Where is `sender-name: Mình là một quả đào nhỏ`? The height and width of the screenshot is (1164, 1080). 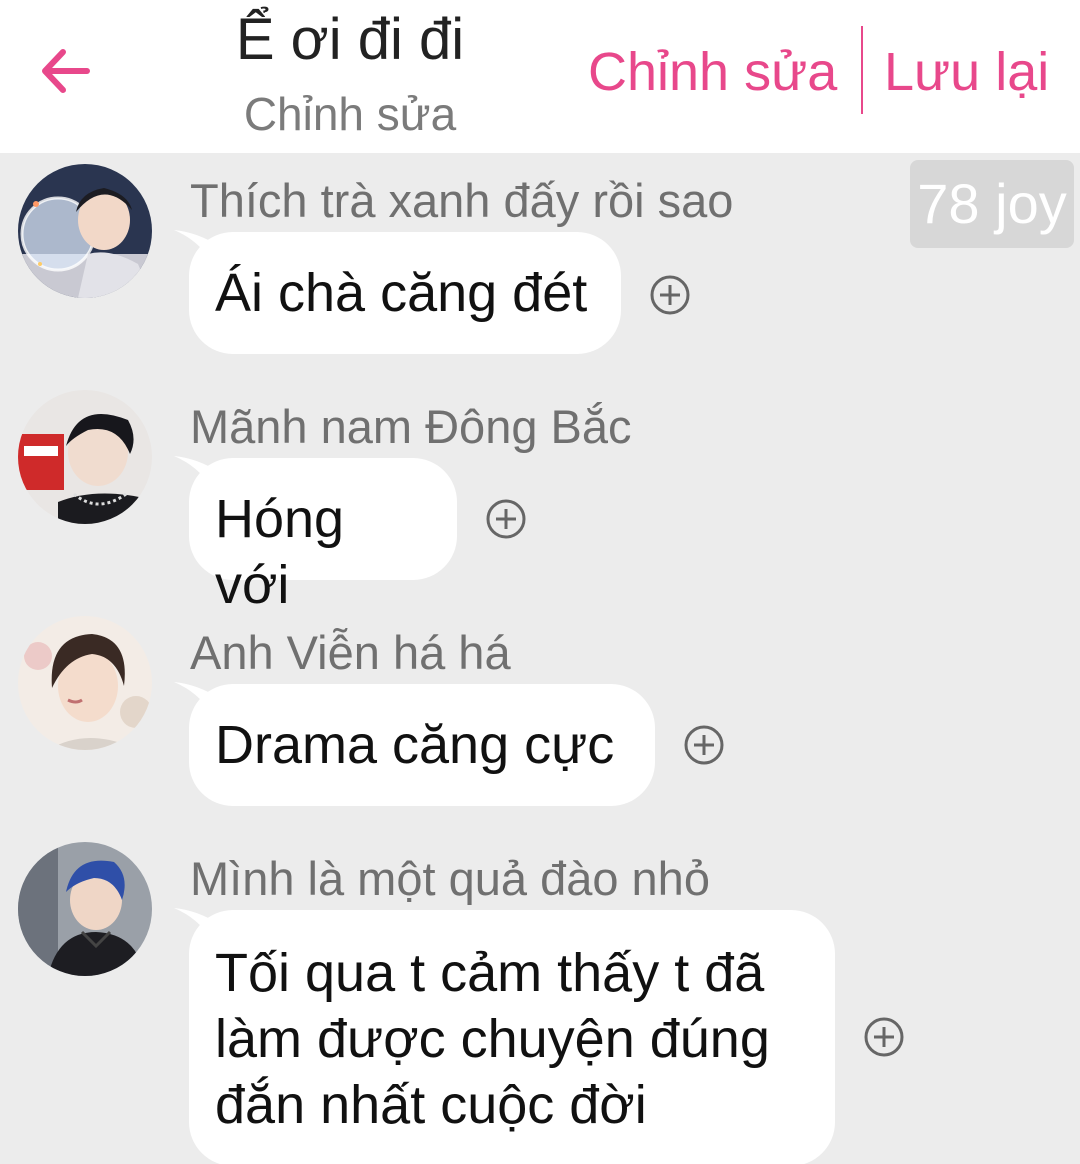 sender-name: Mình là một quả đào nhỏ is located at coordinates (450, 878).